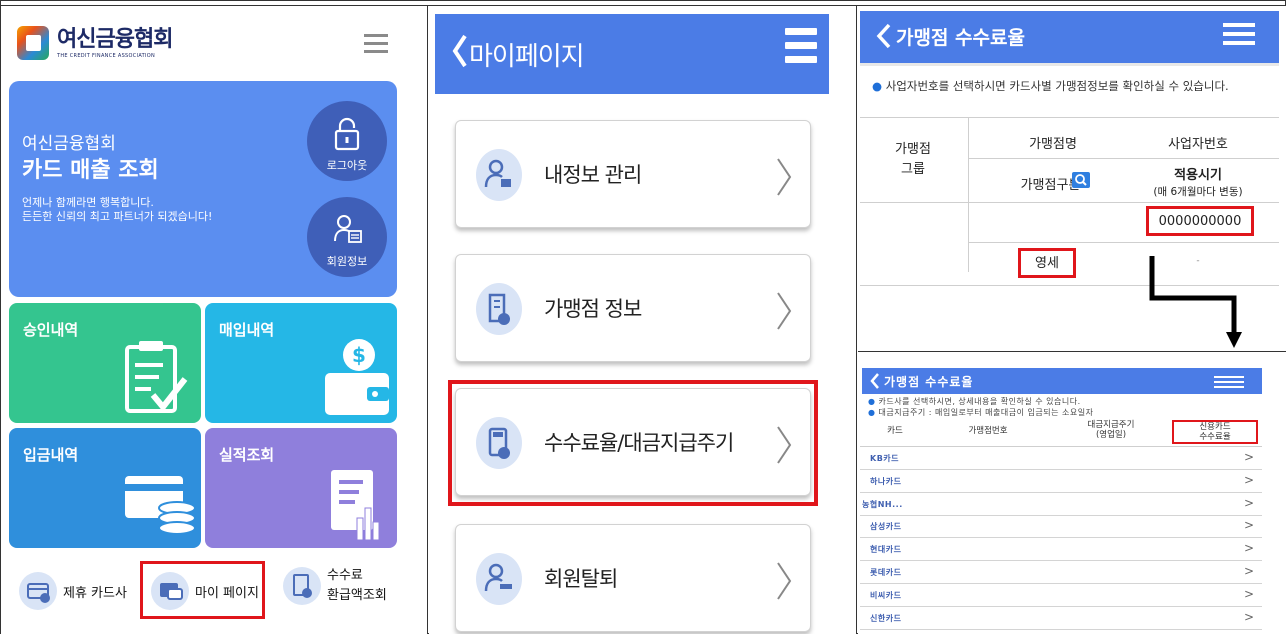 The image size is (1286, 634). Describe the element at coordinates (1215, 432) in the screenshot. I see `col-credit-fee-rate: 신용카드 수수료율` at that location.